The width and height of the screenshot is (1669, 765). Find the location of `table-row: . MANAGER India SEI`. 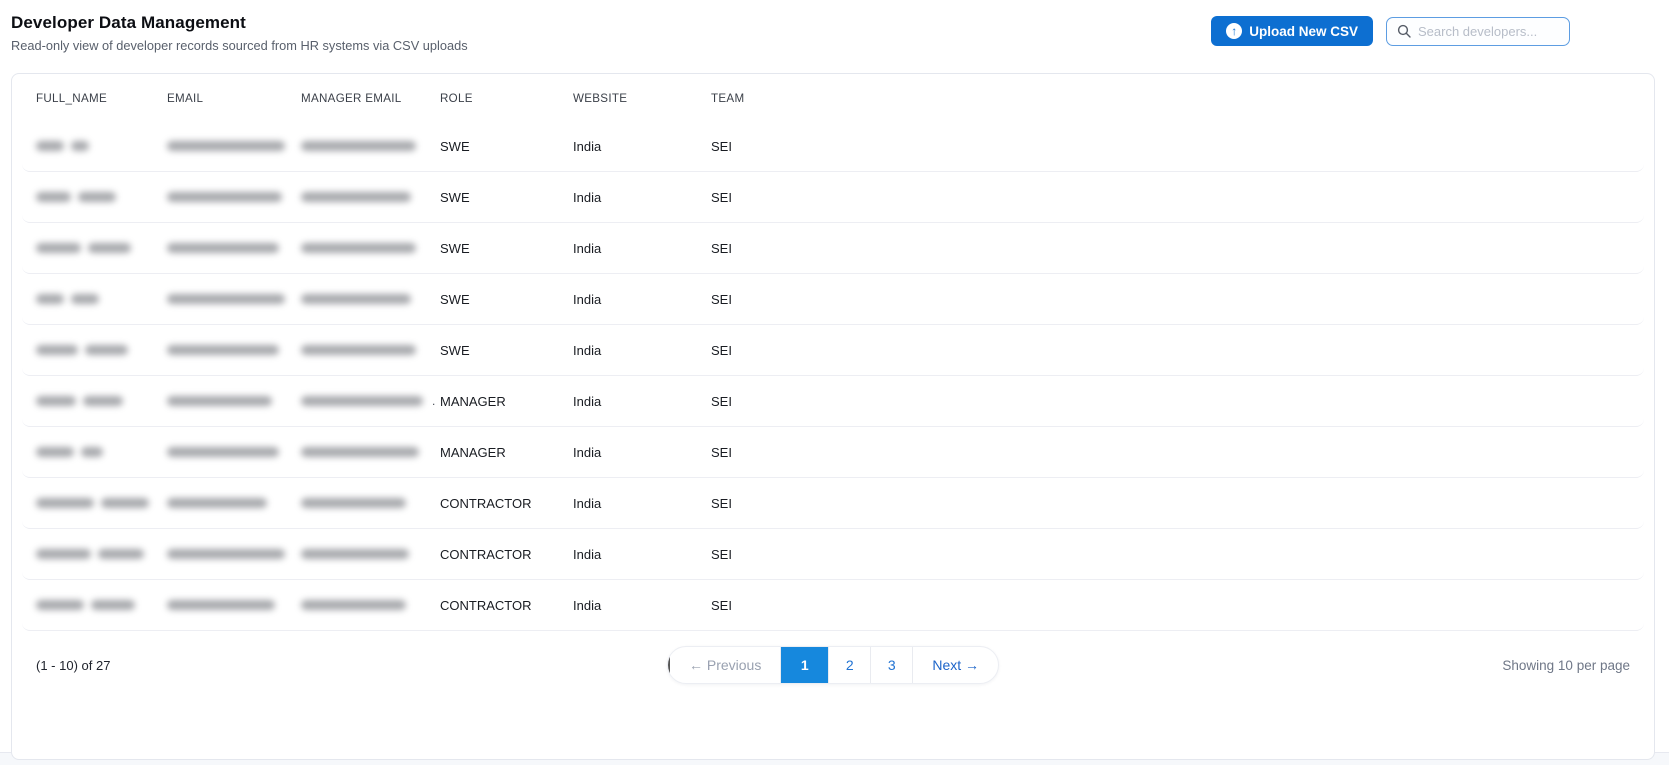

table-row: . MANAGER India SEI is located at coordinates (833, 401).